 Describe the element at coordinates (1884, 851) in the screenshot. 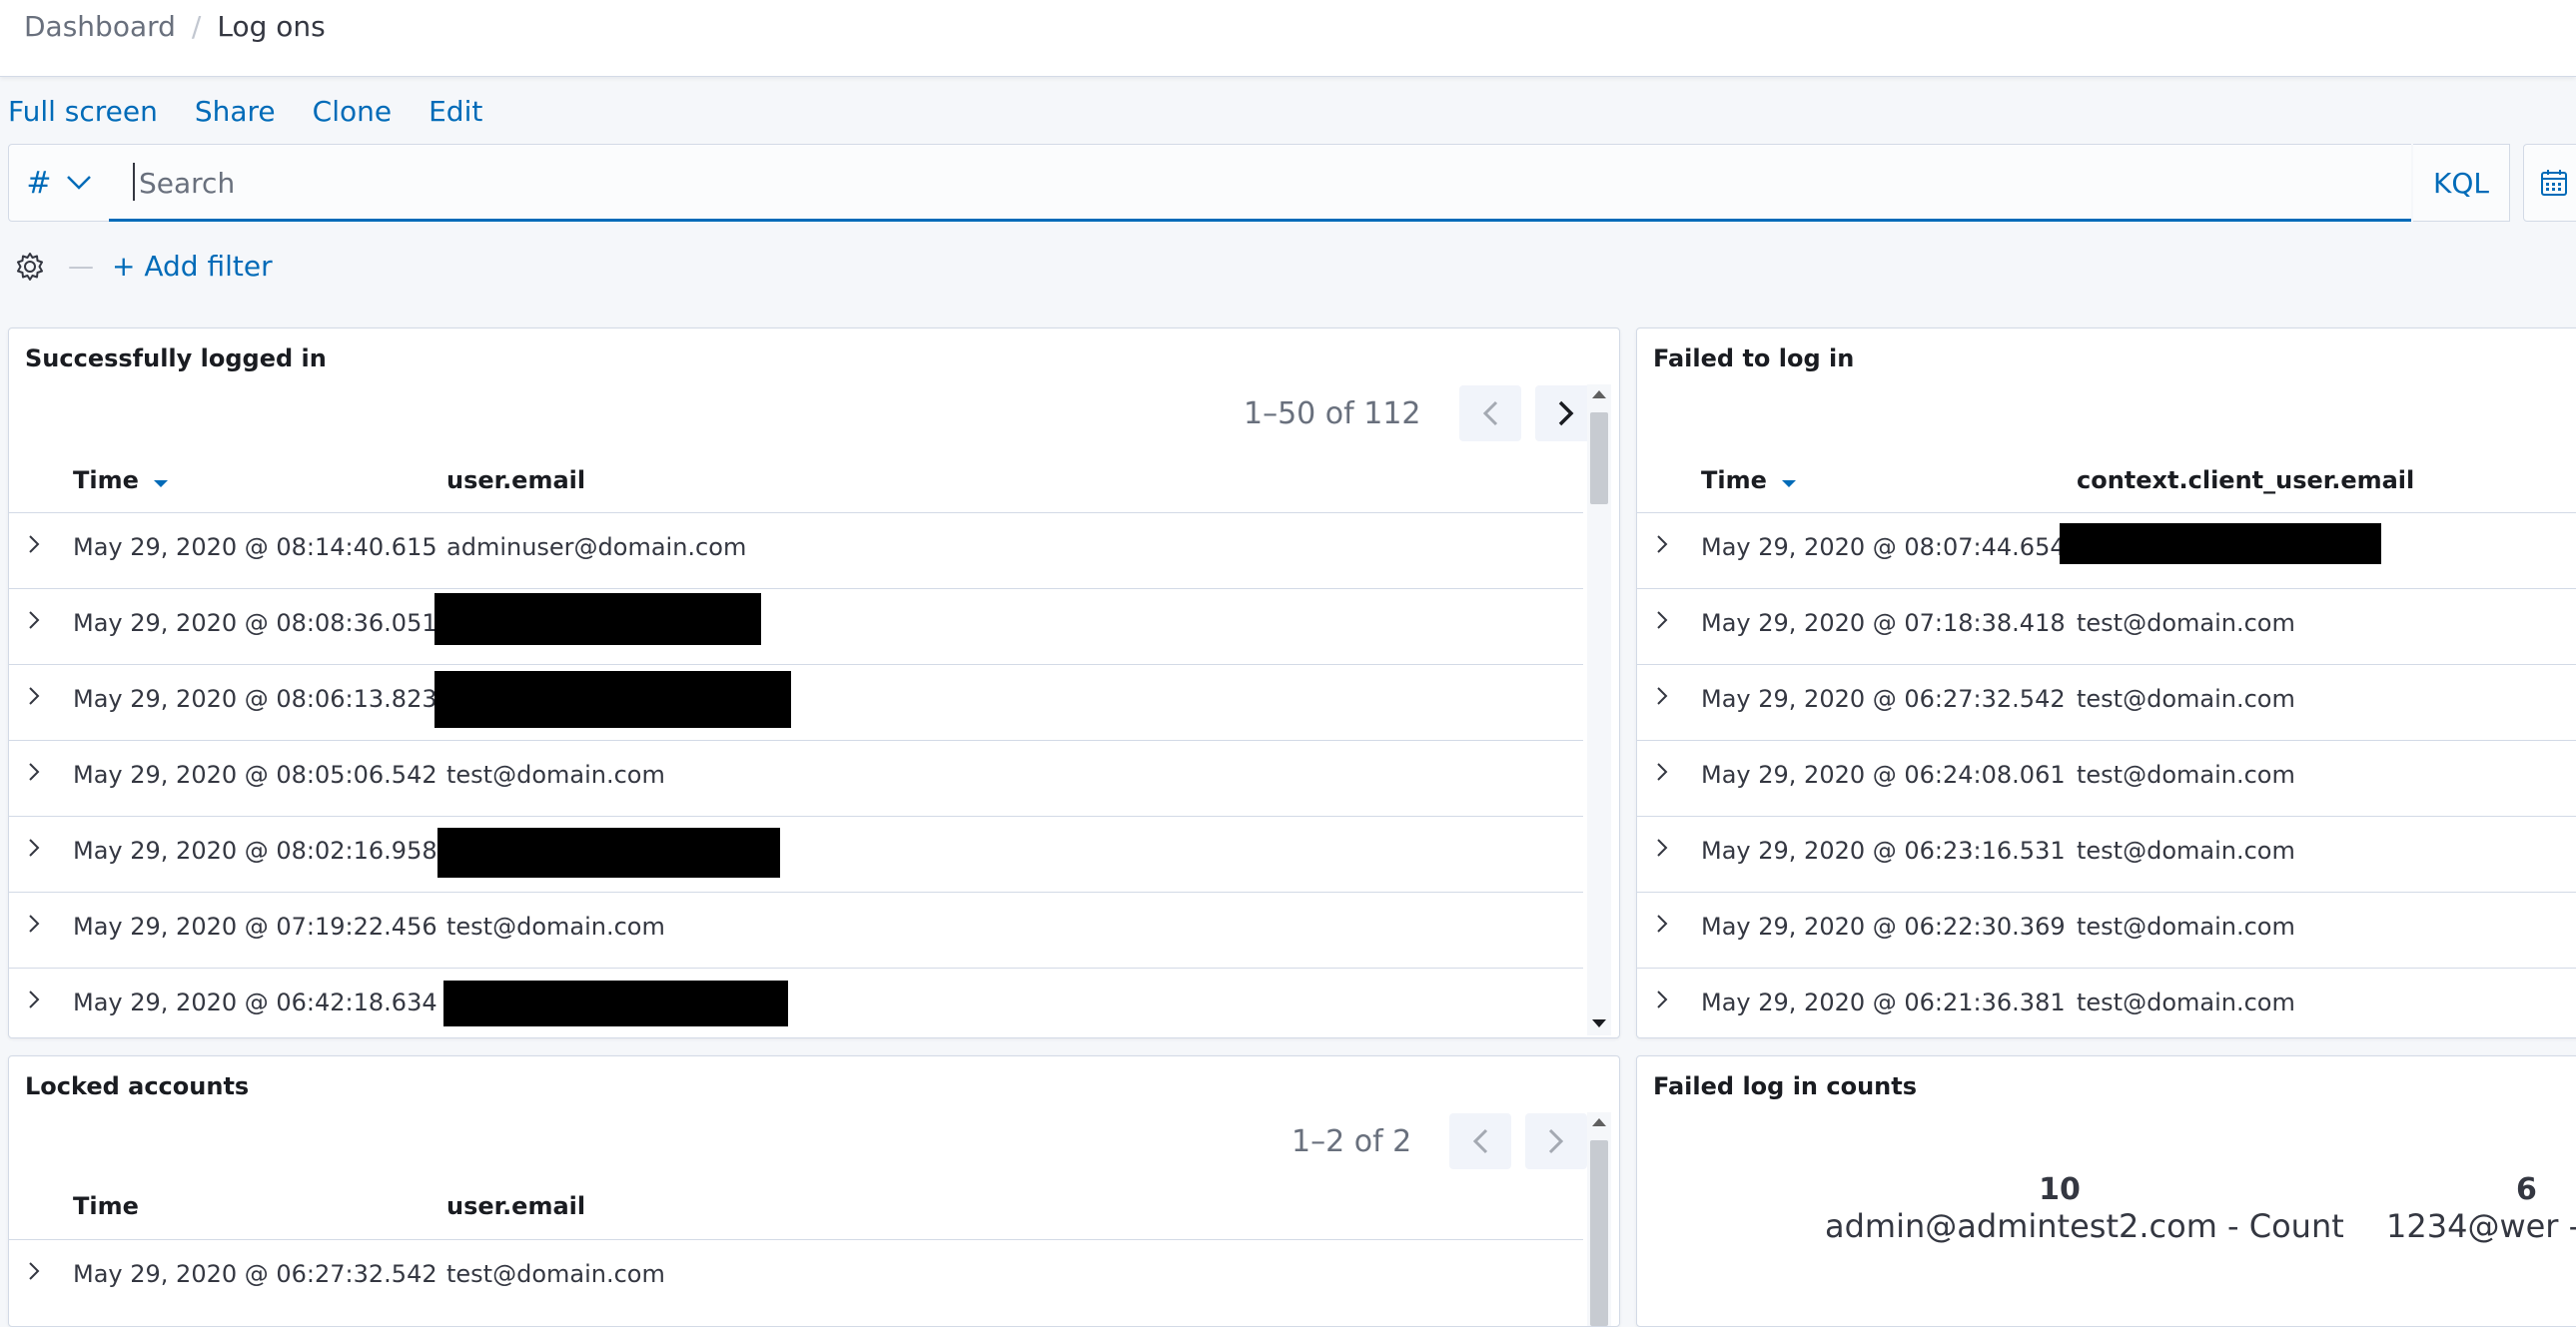

I see `time-cell: May 29, 2020 @ 06:23:16.531` at that location.